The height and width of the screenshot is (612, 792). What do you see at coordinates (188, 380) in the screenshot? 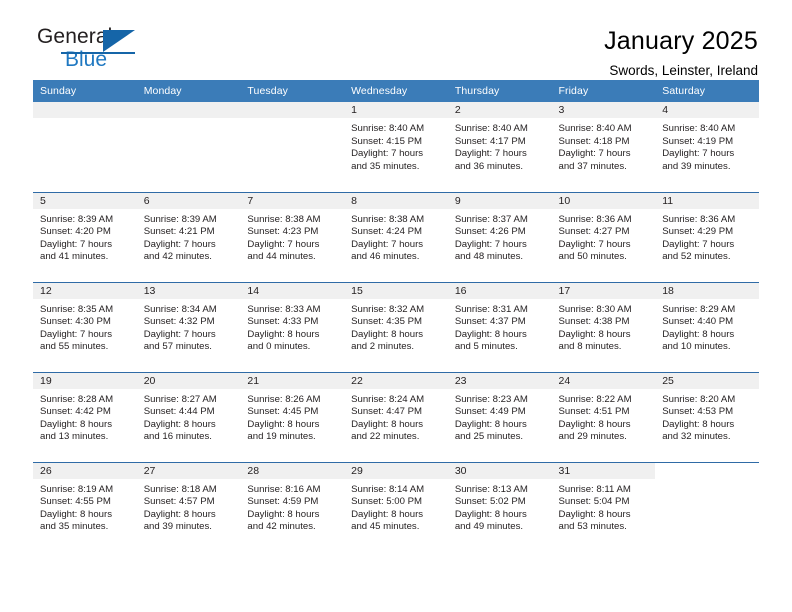
I see `day-number: 20` at bounding box center [188, 380].